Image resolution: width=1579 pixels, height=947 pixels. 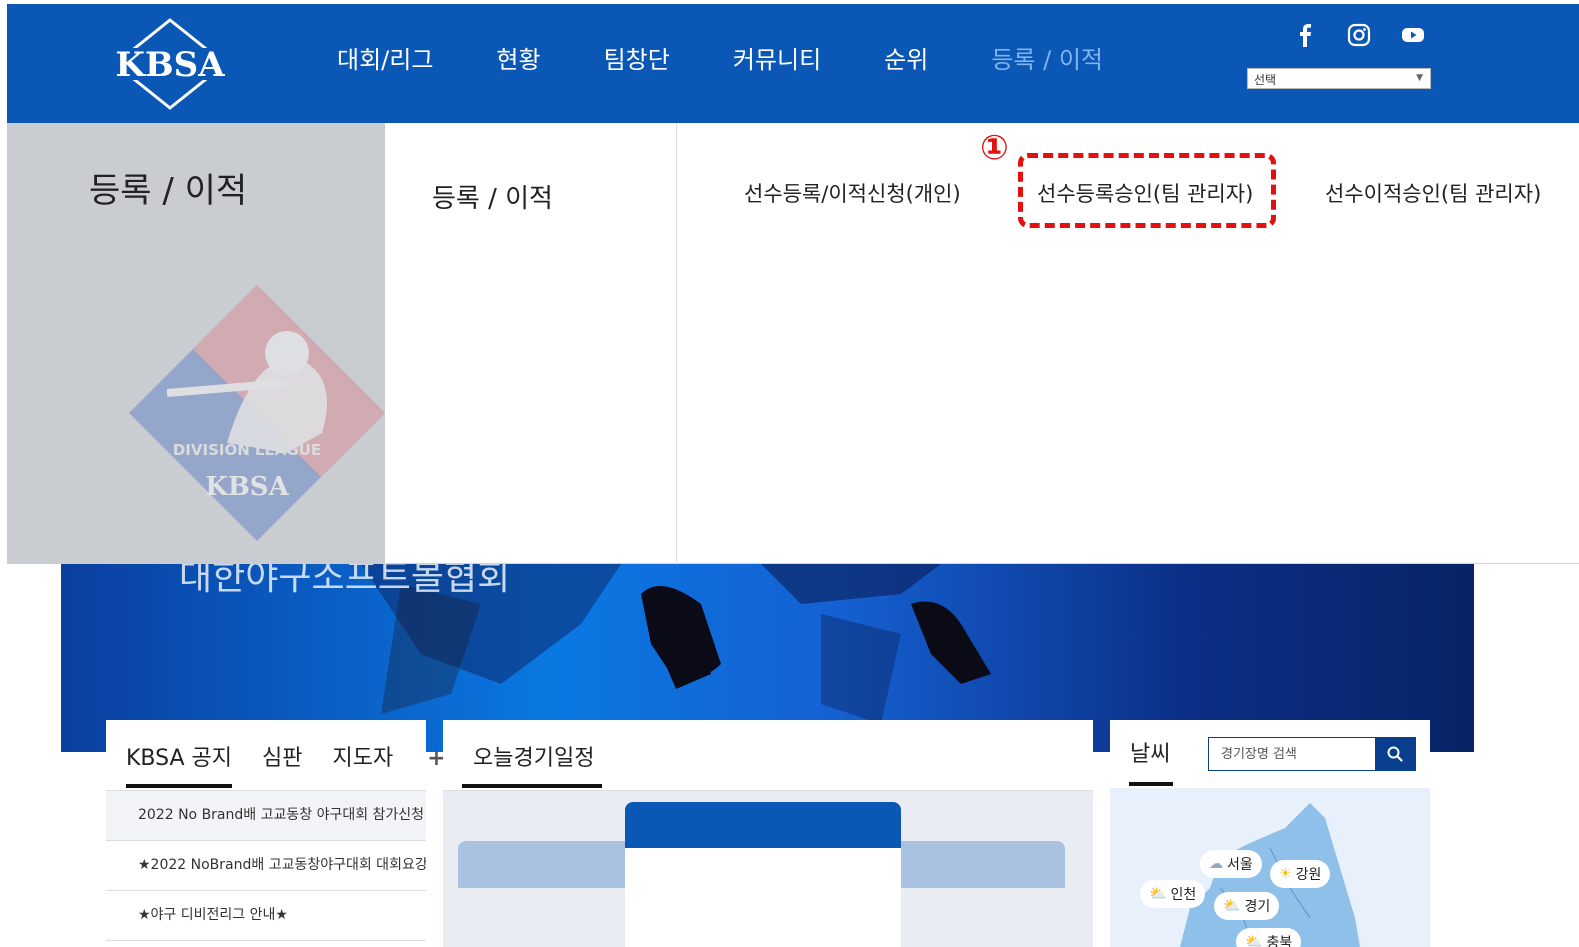 I want to click on nav-community: 커뮤니티, so click(x=777, y=57).